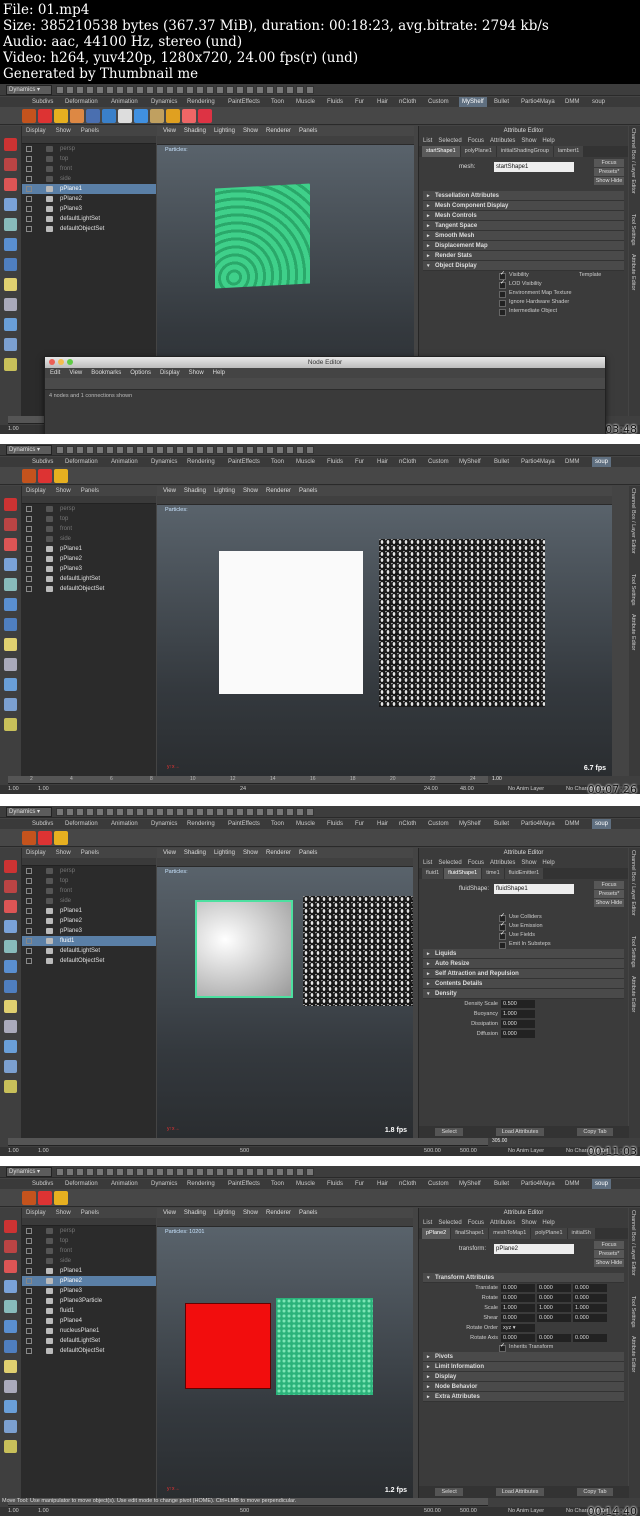  What do you see at coordinates (169, 491) in the screenshot?
I see `viewport-menu-view: View` at bounding box center [169, 491].